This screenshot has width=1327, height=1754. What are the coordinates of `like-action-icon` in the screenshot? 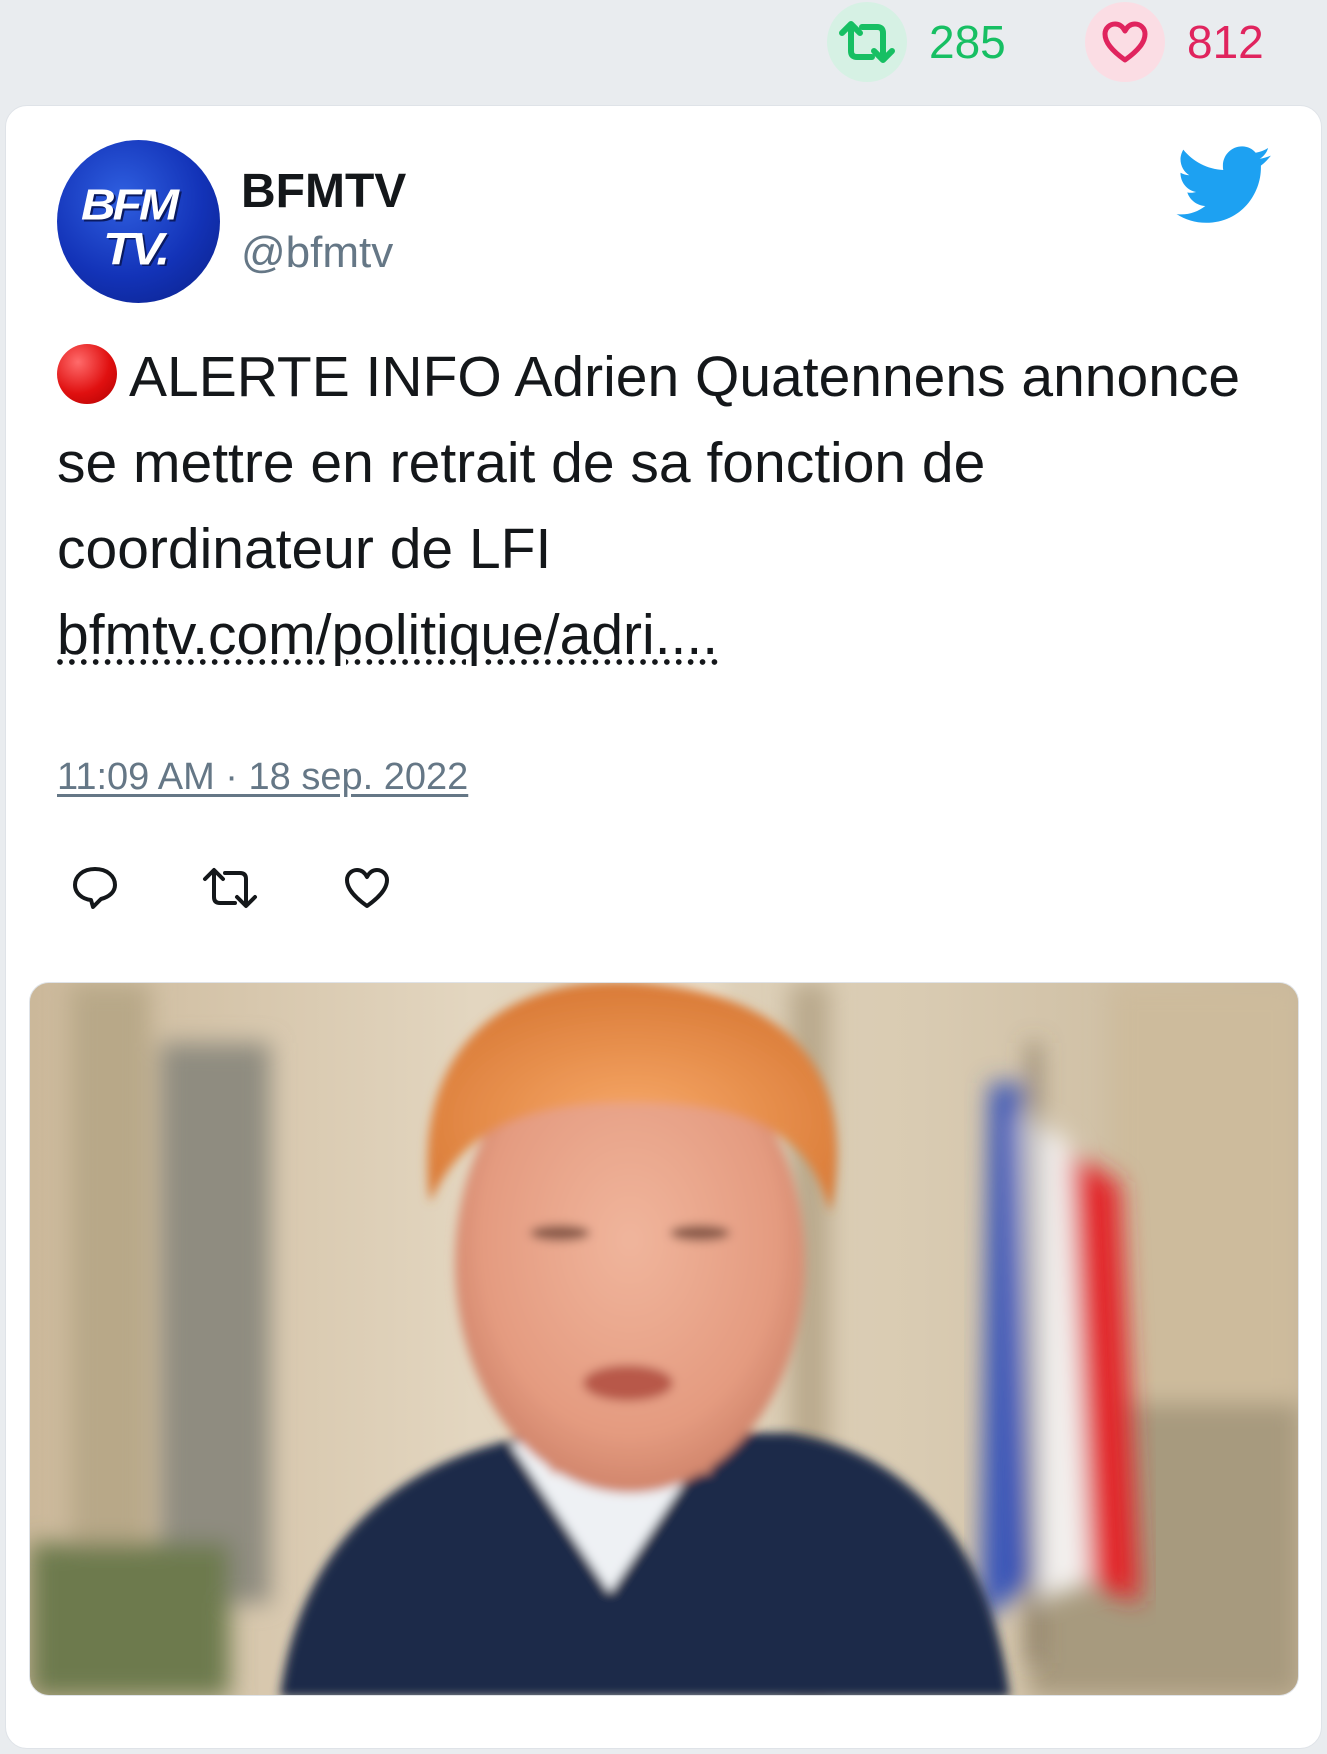 It's located at (367, 888).